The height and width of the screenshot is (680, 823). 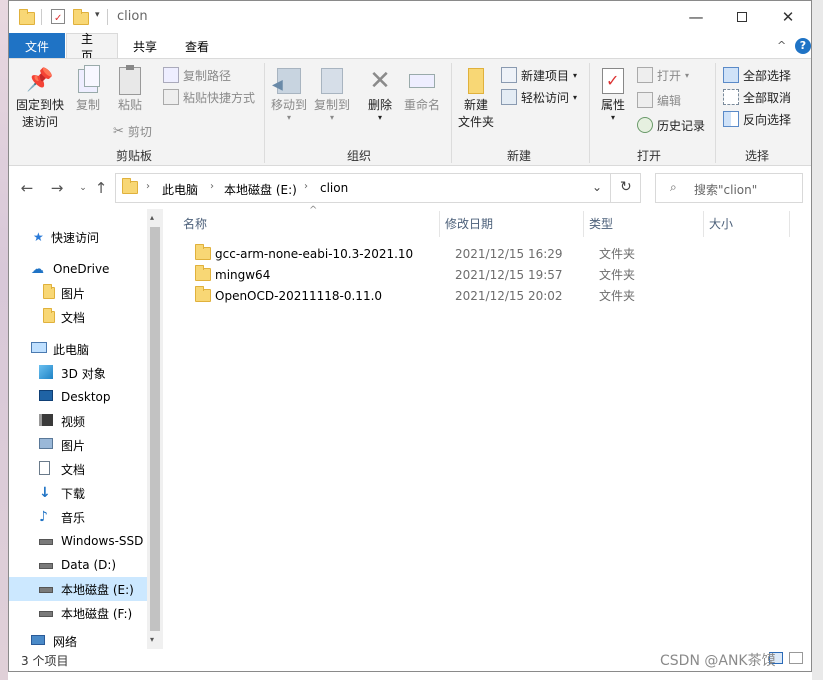 What do you see at coordinates (378, 188) in the screenshot?
I see `address-bar: › 此电脑 › 本地磁盘 (E:) › clion ⌄ ↻` at bounding box center [378, 188].